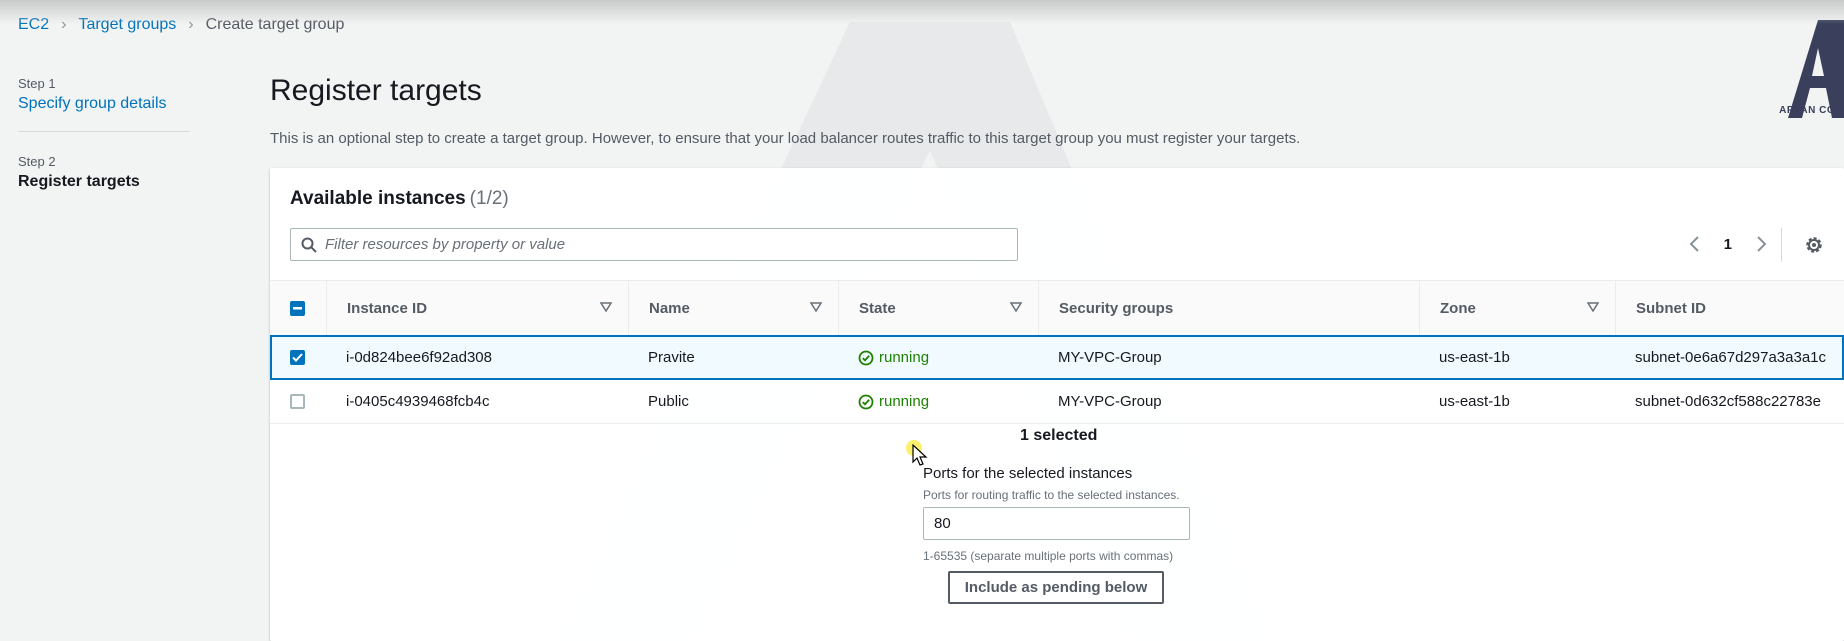 The width and height of the screenshot is (1844, 641). What do you see at coordinates (477, 308) in the screenshot?
I see `column-instance-id: Instance ID` at bounding box center [477, 308].